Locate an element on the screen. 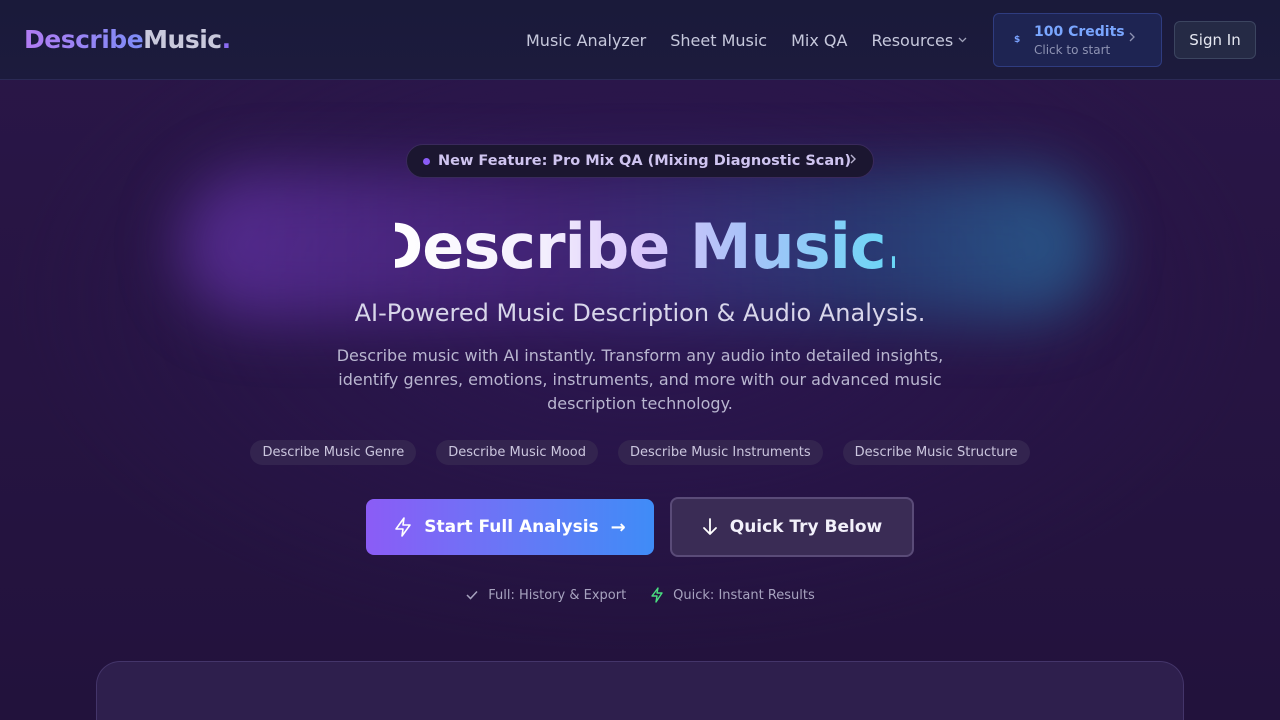 The width and height of the screenshot is (1280, 720). tag-instruments: Describe Music Instruments is located at coordinates (720, 452).